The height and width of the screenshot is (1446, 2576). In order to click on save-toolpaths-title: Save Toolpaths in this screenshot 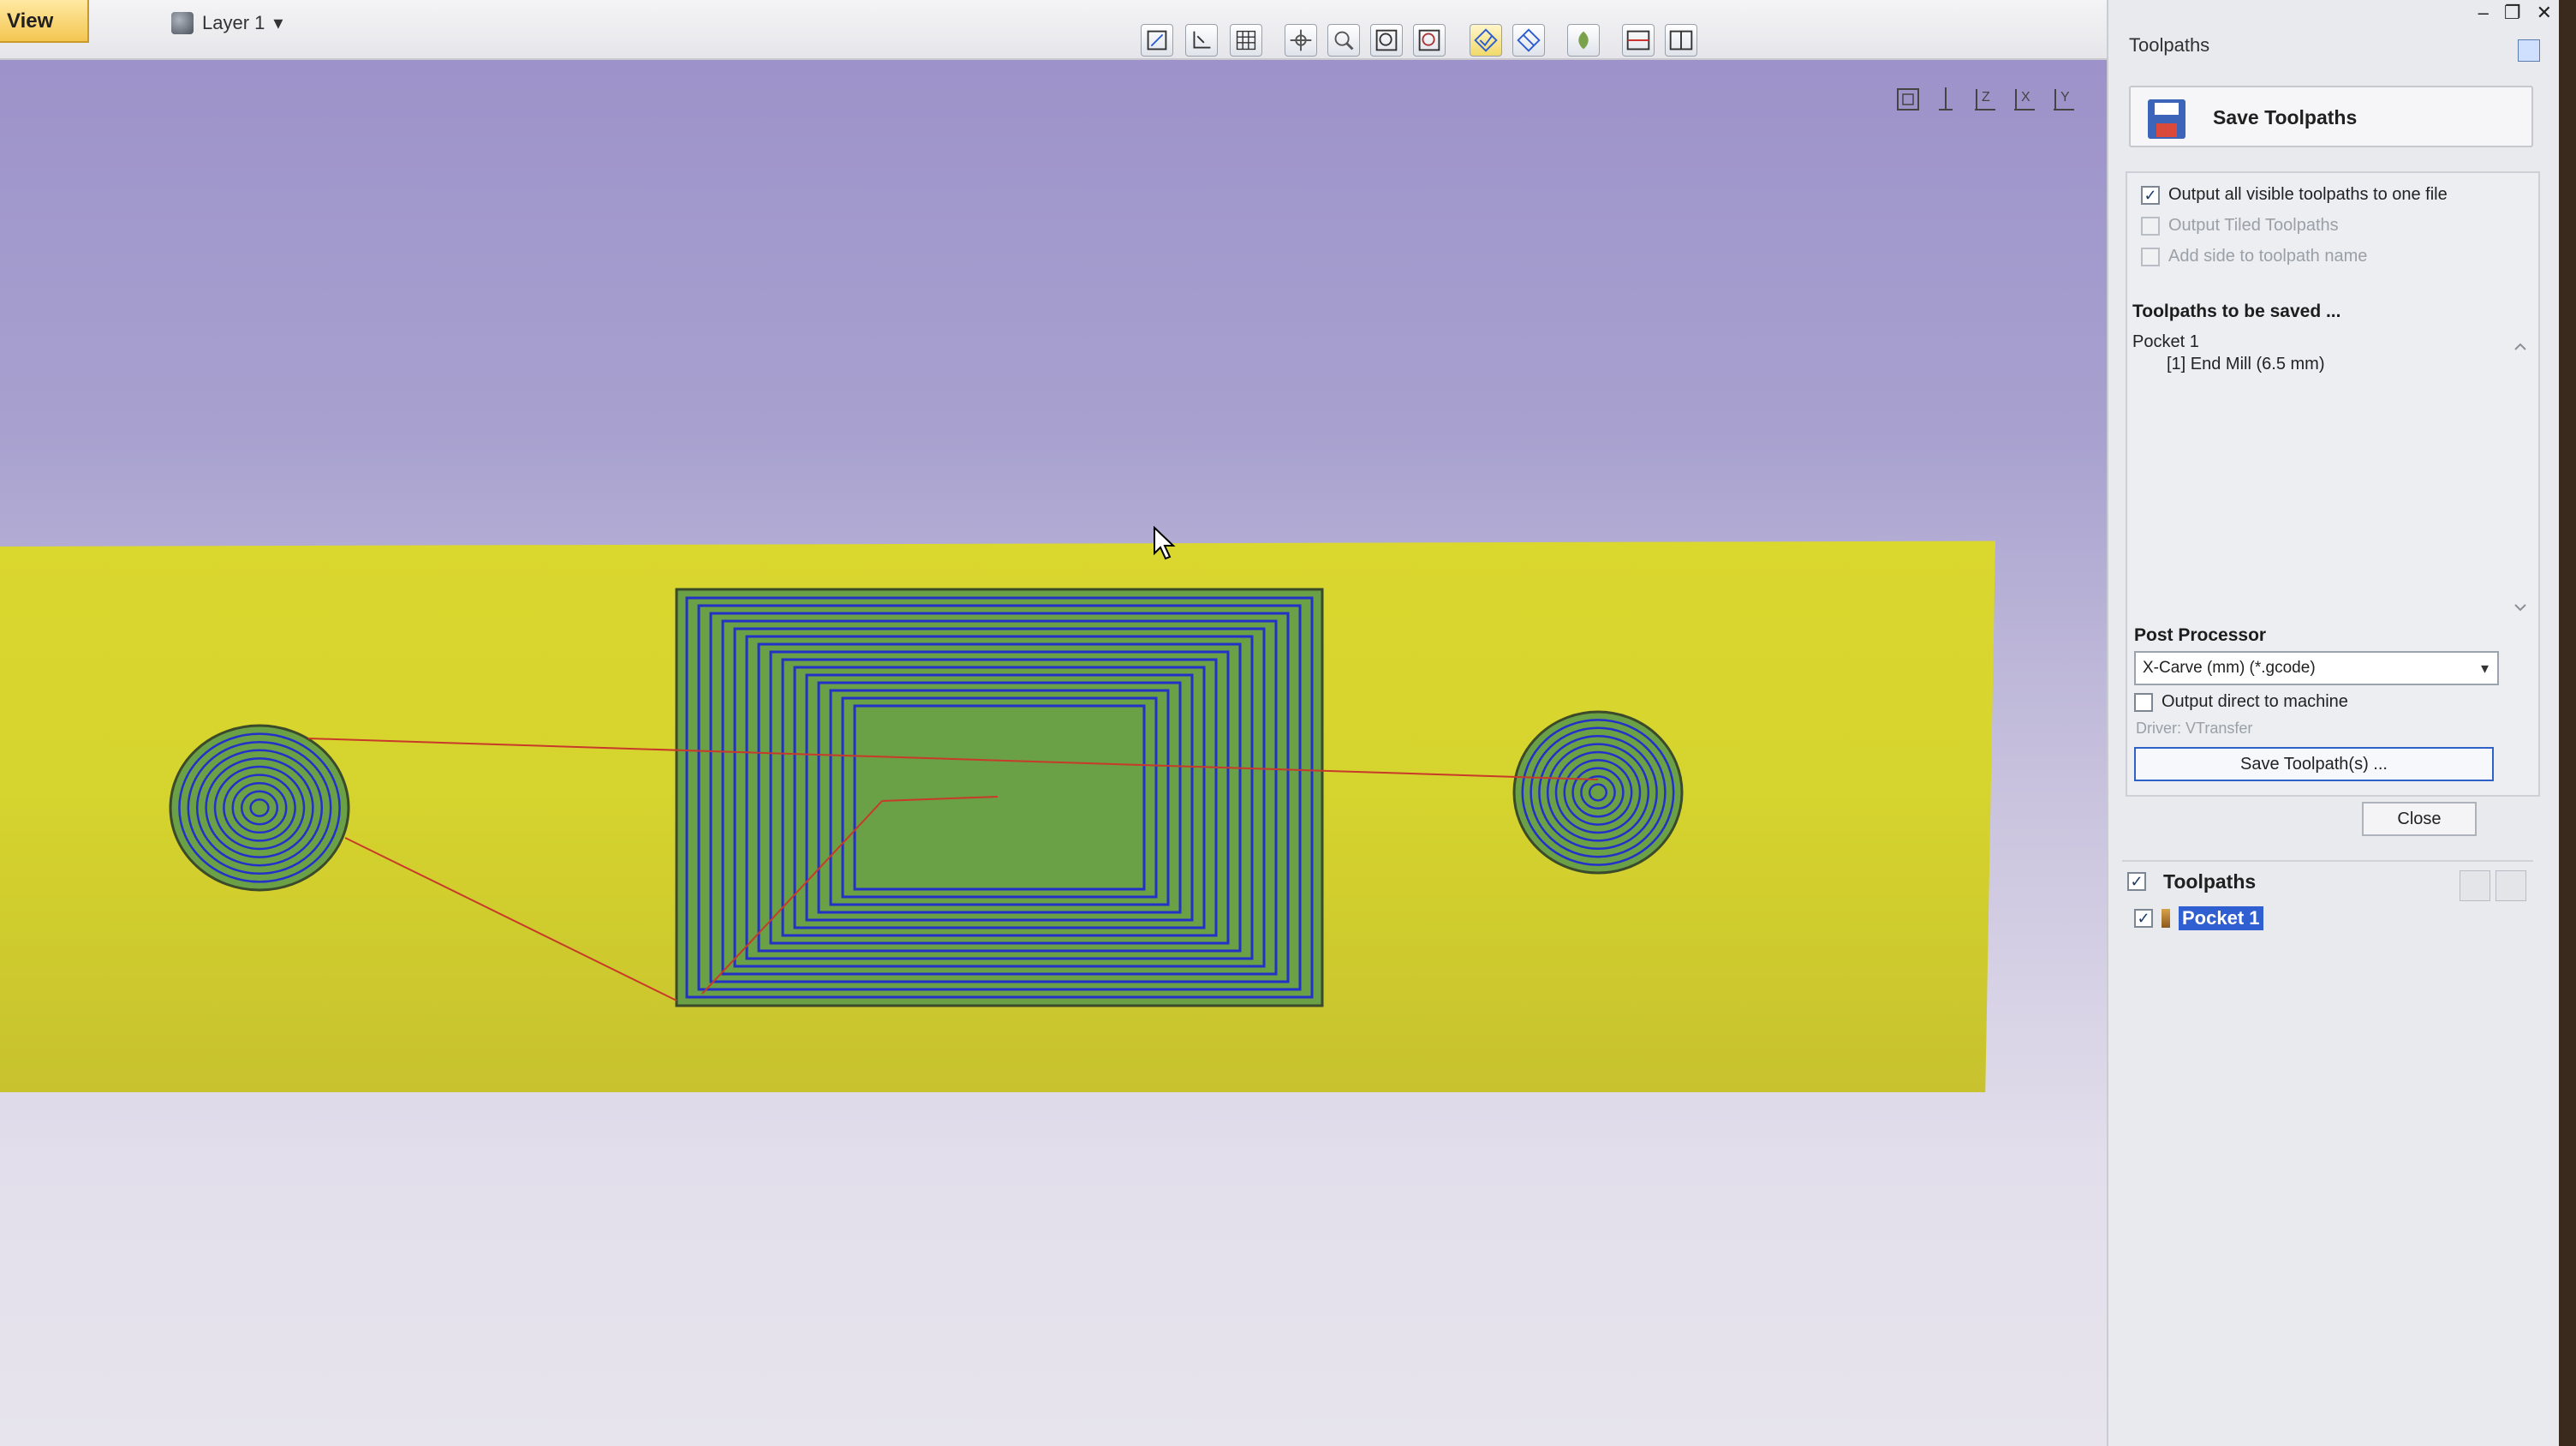, I will do `click(2285, 117)`.